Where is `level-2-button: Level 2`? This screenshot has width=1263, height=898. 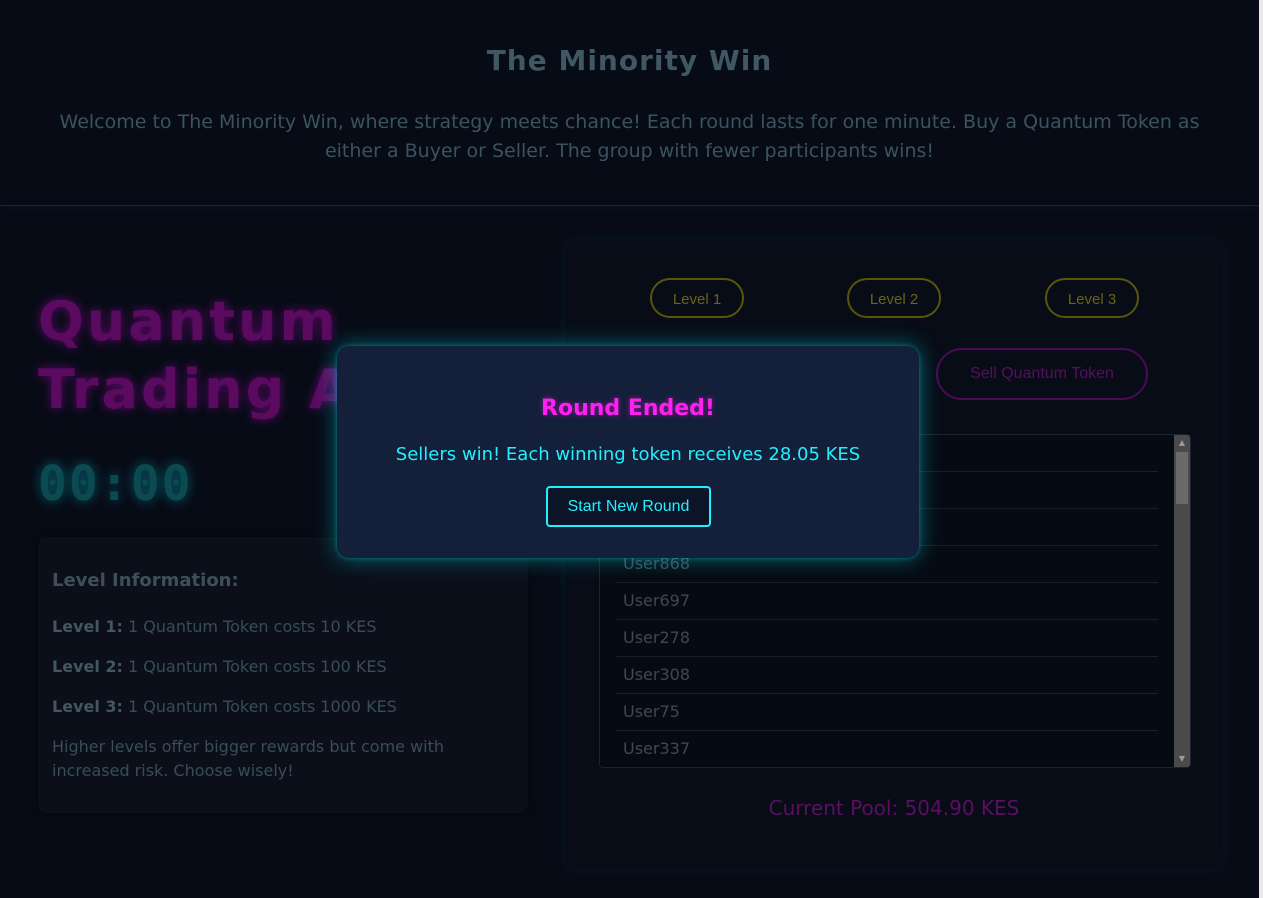
level-2-button: Level 2 is located at coordinates (894, 298).